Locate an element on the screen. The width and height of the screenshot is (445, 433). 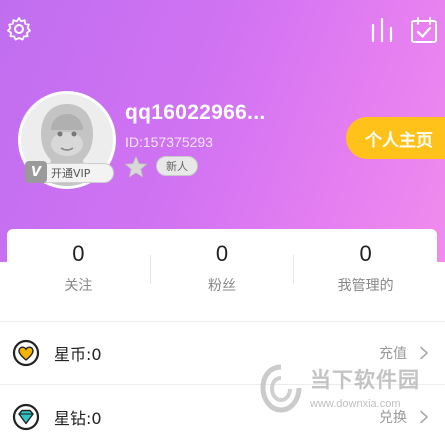
stat-fans: 0 粉丝 is located at coordinates (222, 267).